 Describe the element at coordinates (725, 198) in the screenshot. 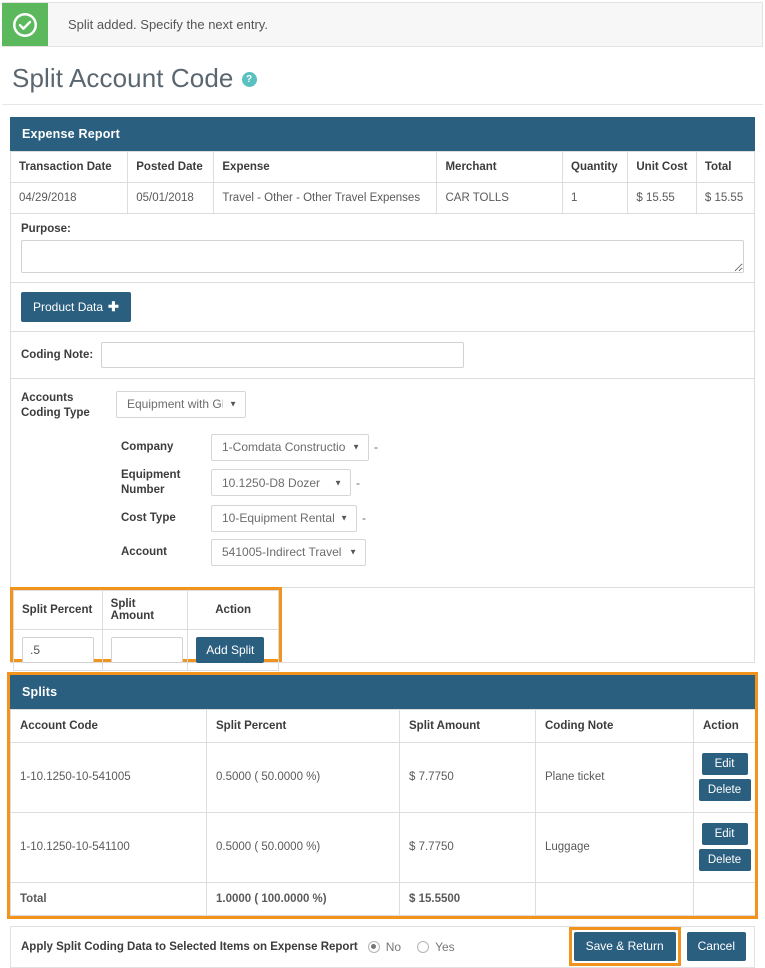

I see `cell-total: $ 15.55` at that location.